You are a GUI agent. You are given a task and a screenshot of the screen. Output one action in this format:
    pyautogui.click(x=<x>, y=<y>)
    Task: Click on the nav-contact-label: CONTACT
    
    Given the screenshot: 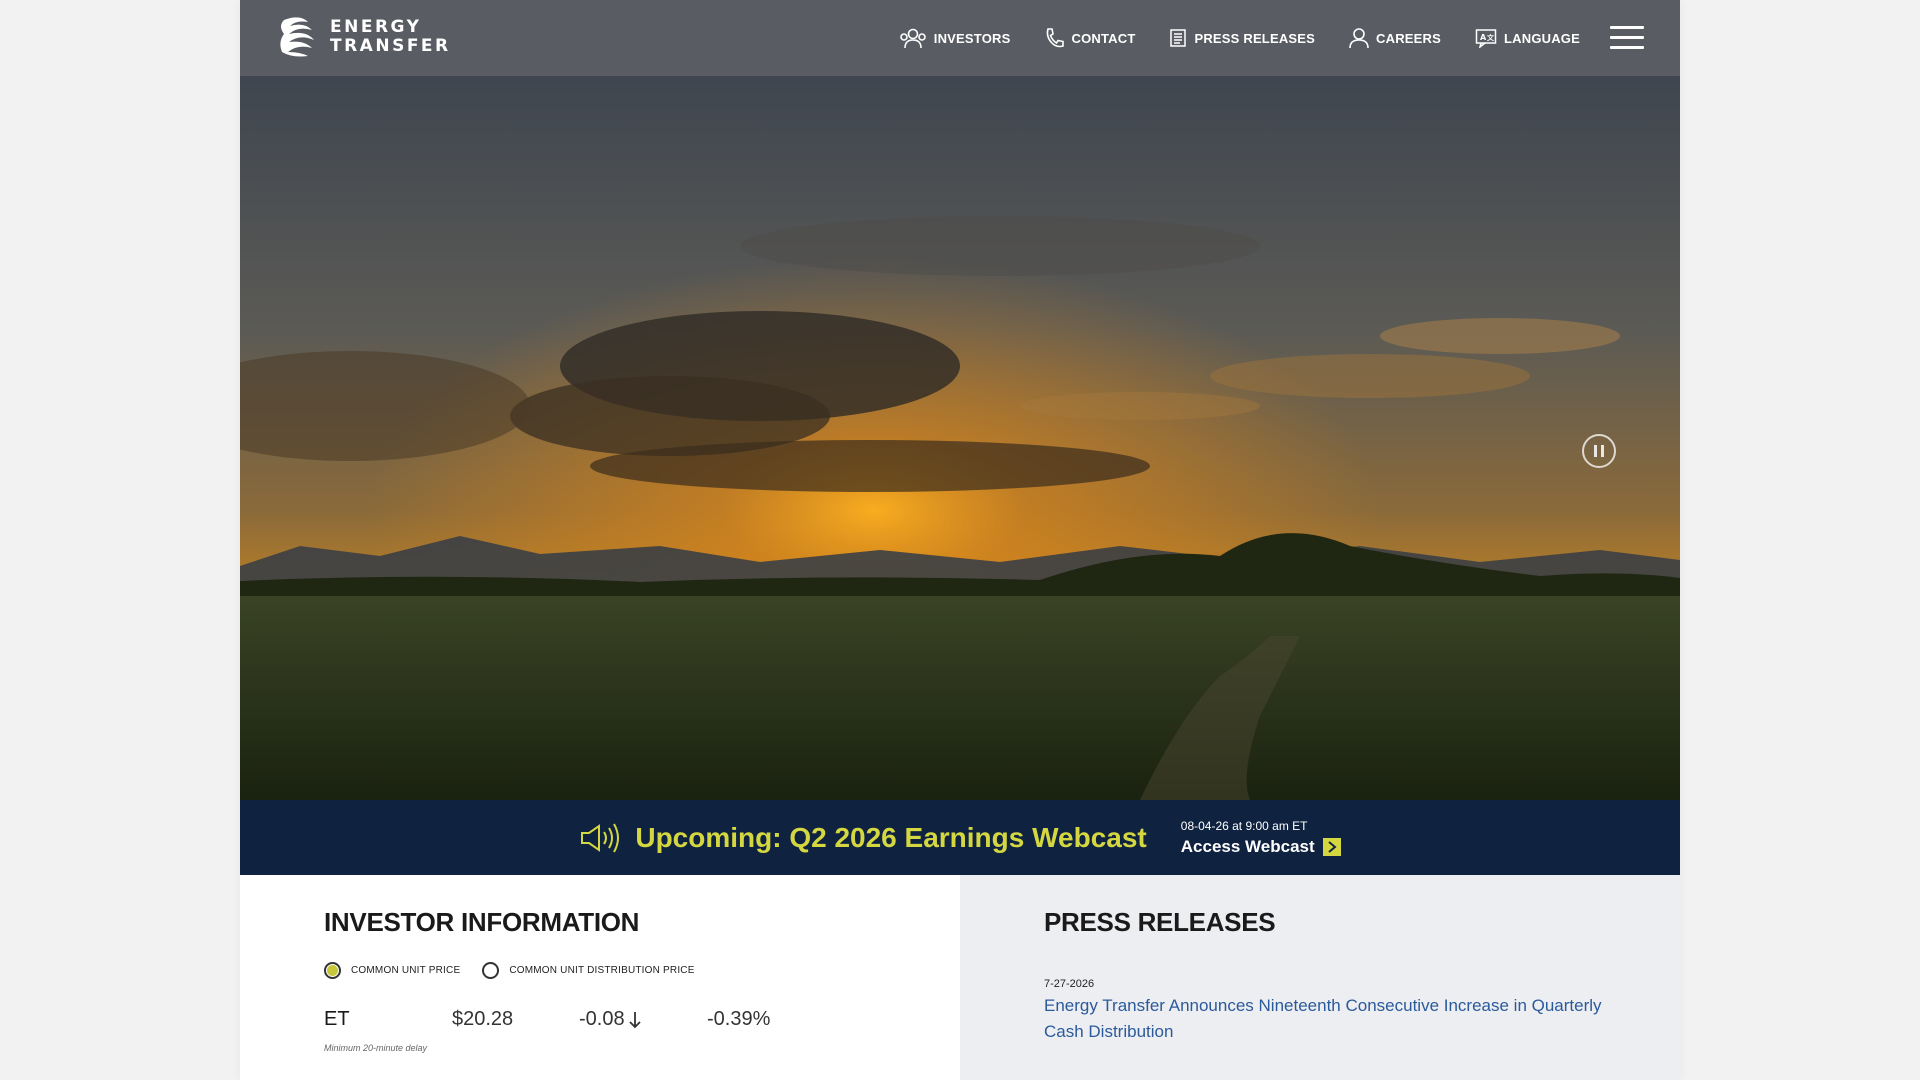 What is the action you would take?
    pyautogui.click(x=1103, y=38)
    